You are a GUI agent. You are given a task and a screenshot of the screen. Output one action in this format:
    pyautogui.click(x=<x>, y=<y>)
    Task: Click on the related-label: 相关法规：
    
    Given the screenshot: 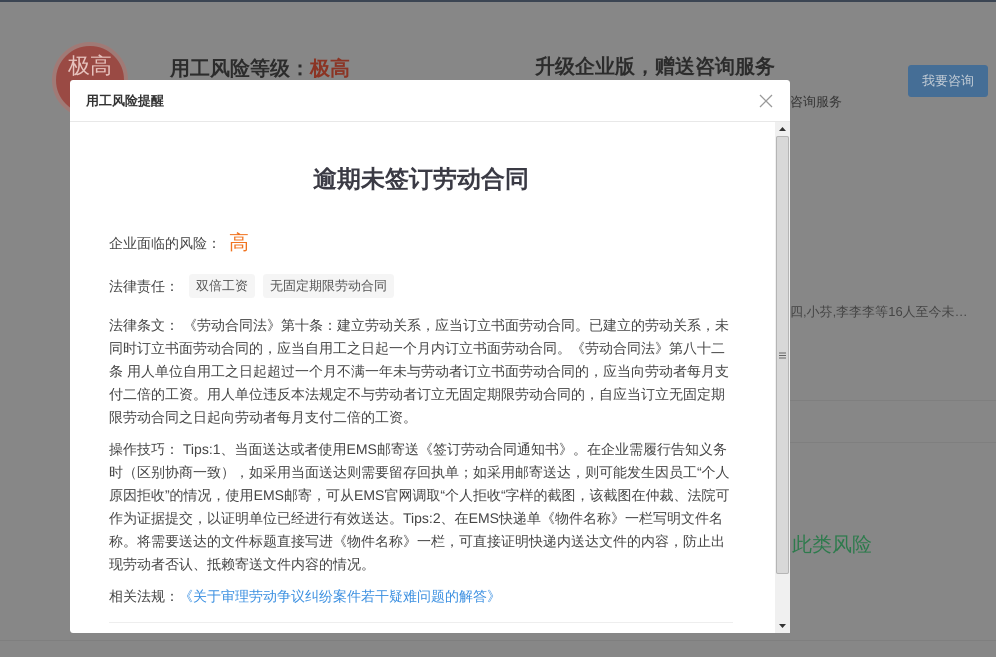 What is the action you would take?
    pyautogui.click(x=144, y=596)
    